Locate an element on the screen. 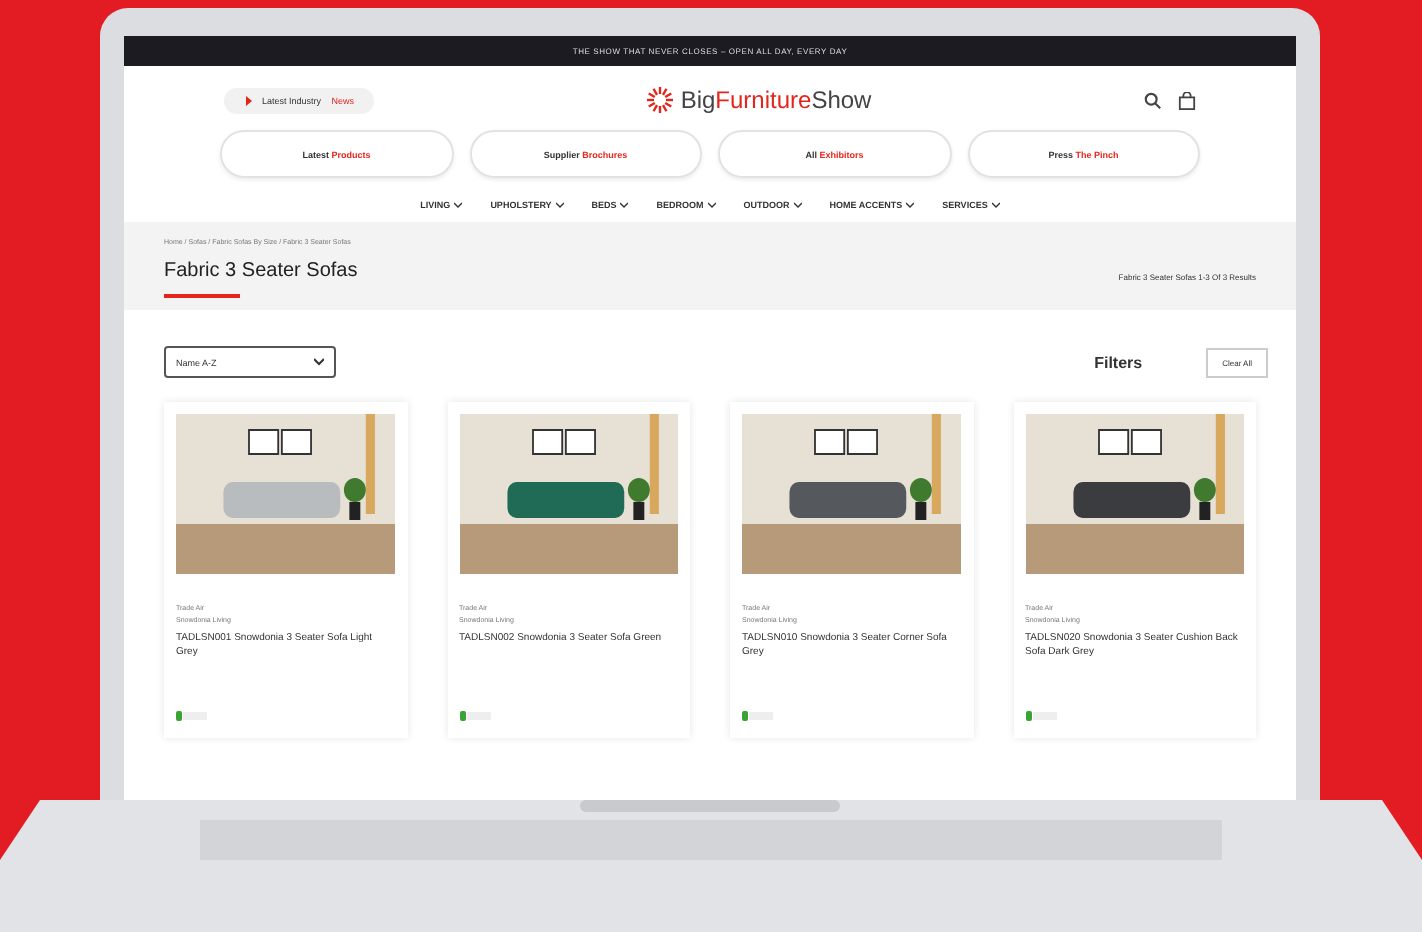  search-icon is located at coordinates (1152, 100).